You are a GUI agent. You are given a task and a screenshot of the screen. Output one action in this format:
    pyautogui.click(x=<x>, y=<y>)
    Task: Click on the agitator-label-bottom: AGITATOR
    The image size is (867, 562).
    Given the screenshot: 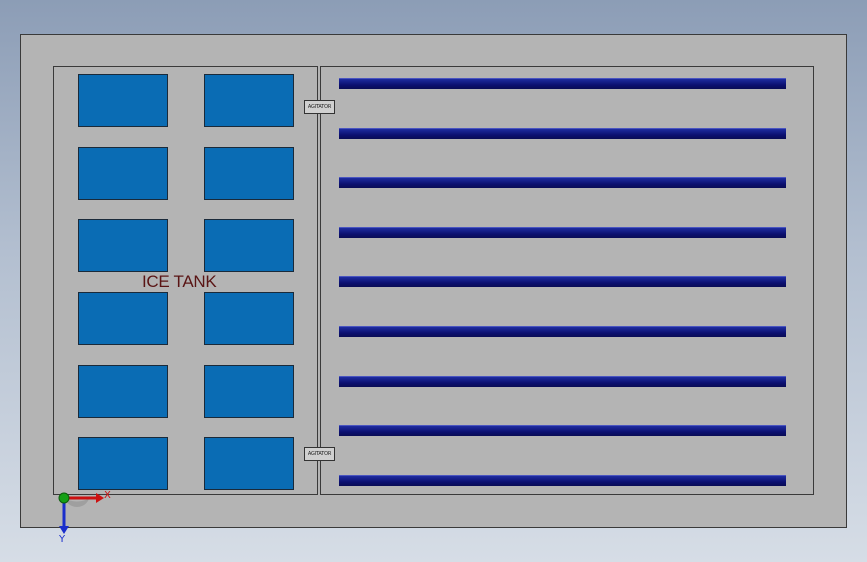 What is the action you would take?
    pyautogui.click(x=319, y=454)
    